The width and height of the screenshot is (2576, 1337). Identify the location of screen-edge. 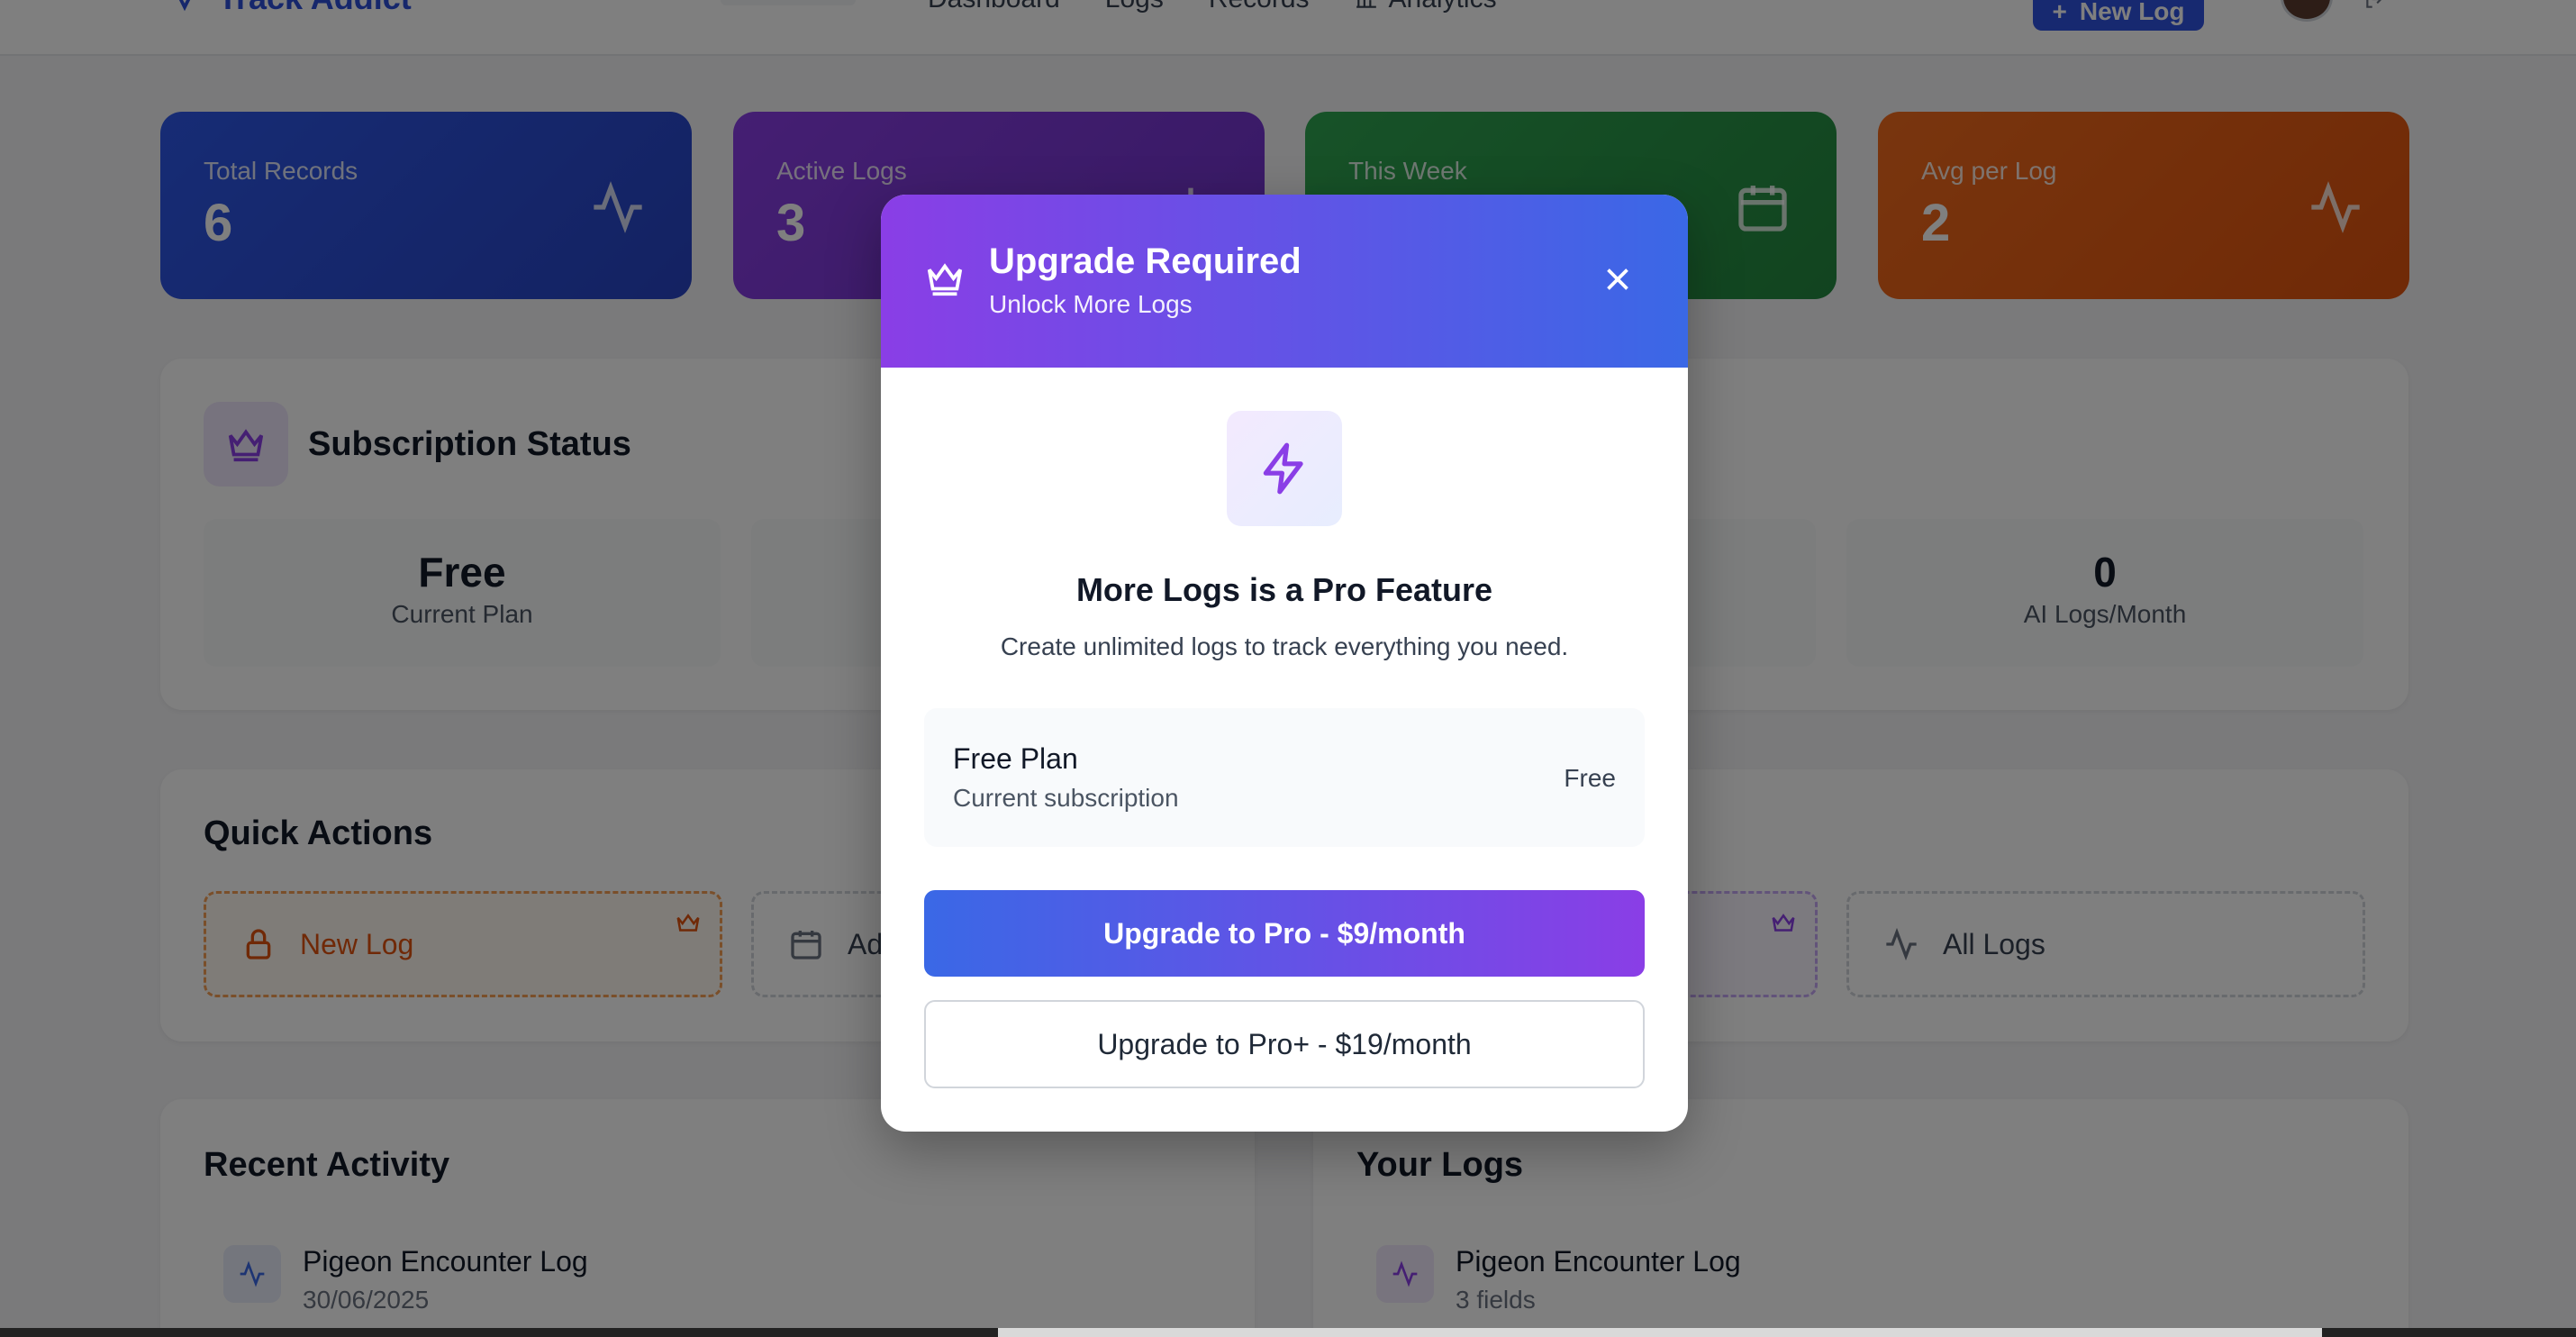
(1288, 1332).